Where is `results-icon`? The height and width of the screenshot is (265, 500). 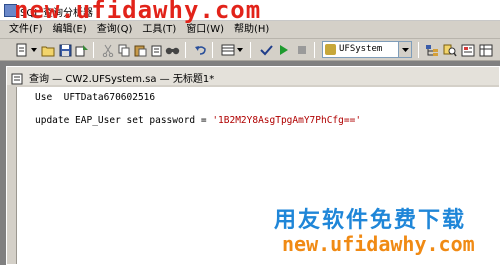 results-icon is located at coordinates (486, 50).